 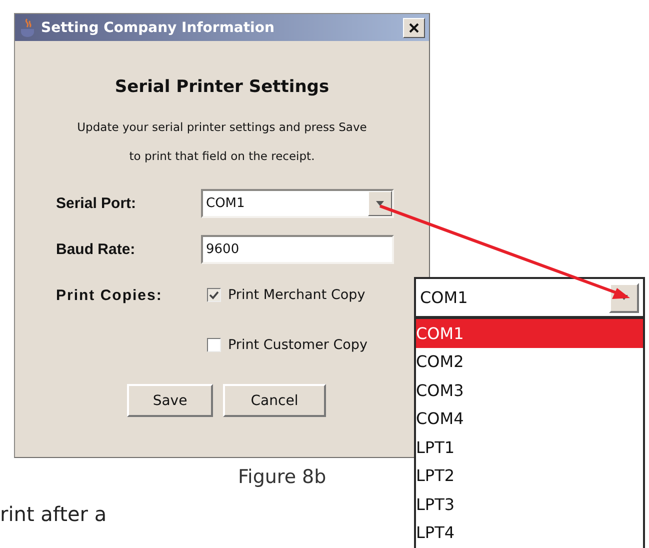 What do you see at coordinates (529, 418) in the screenshot?
I see `dropdown-option: COM4` at bounding box center [529, 418].